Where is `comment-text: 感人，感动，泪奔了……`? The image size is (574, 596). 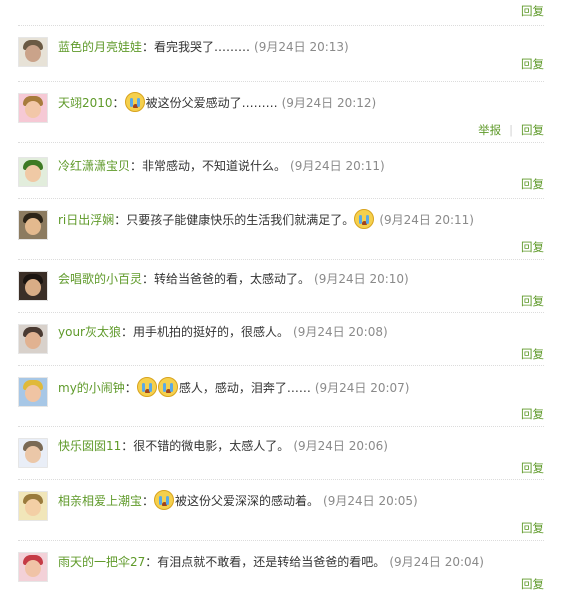 comment-text: 感人，感动，泪奔了…… is located at coordinates (244, 388).